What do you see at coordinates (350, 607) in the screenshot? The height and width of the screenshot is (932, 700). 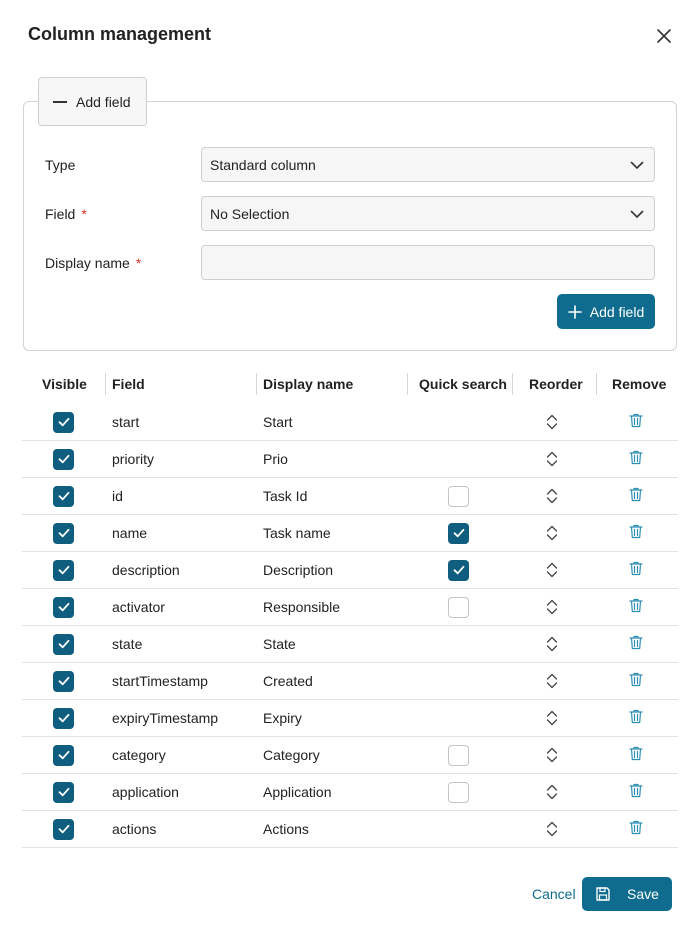 I see `table-row: activator Responsible` at bounding box center [350, 607].